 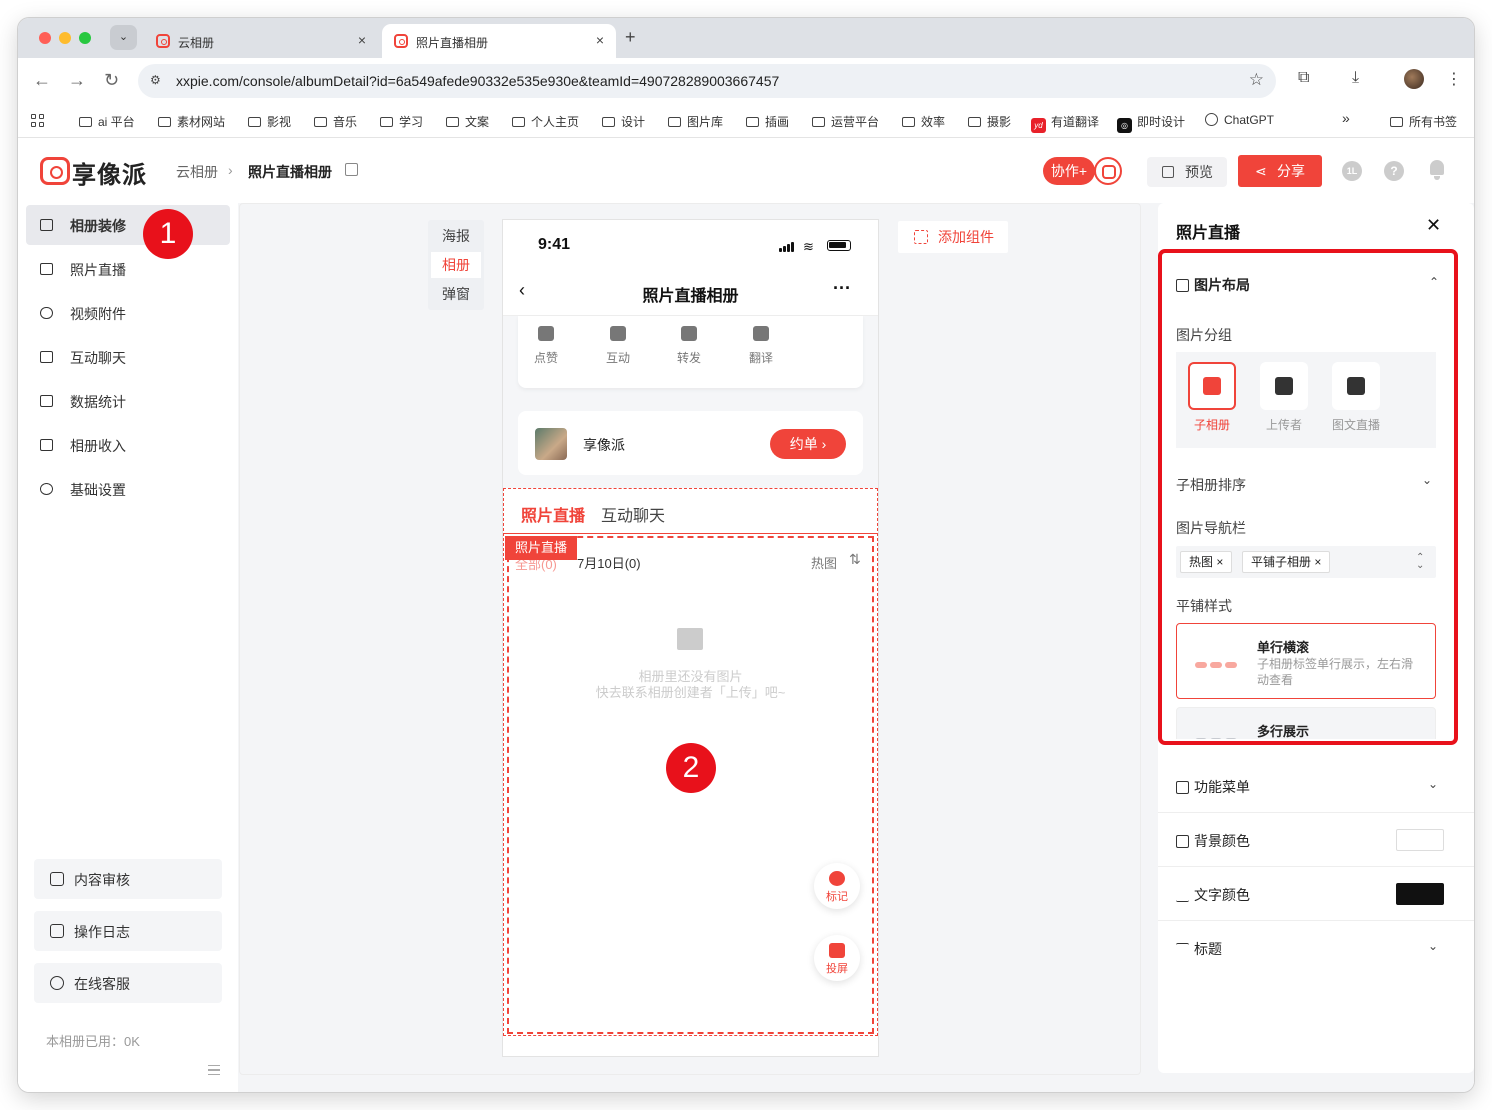 What do you see at coordinates (1420, 840) in the screenshot?
I see `background-color-swatch` at bounding box center [1420, 840].